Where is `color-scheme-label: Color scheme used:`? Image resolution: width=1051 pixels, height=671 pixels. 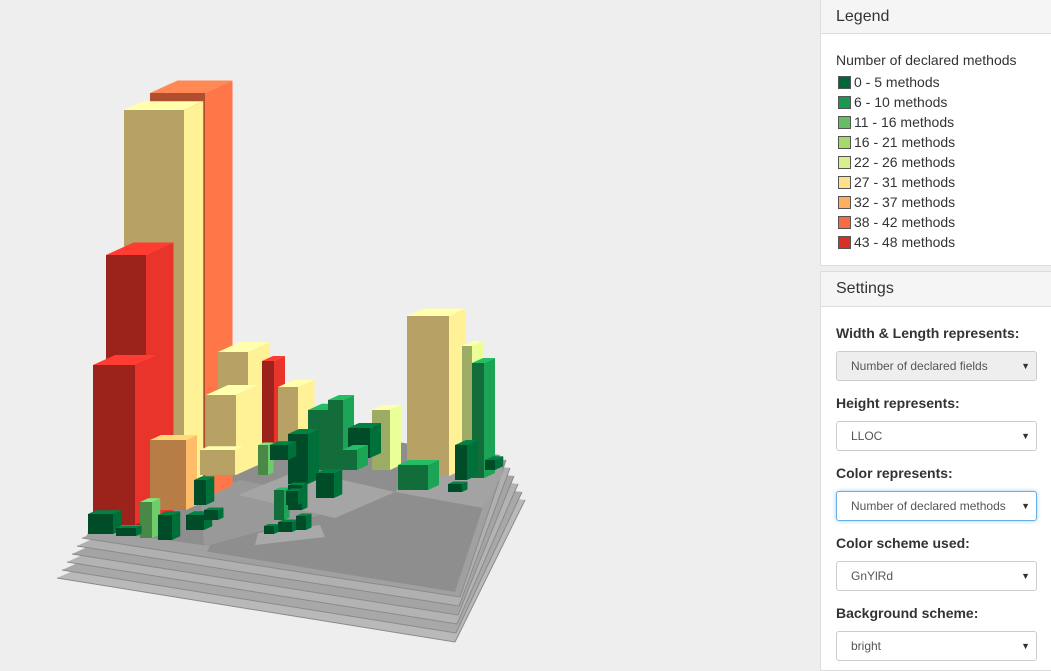
color-scheme-label: Color scheme used: is located at coordinates (903, 543).